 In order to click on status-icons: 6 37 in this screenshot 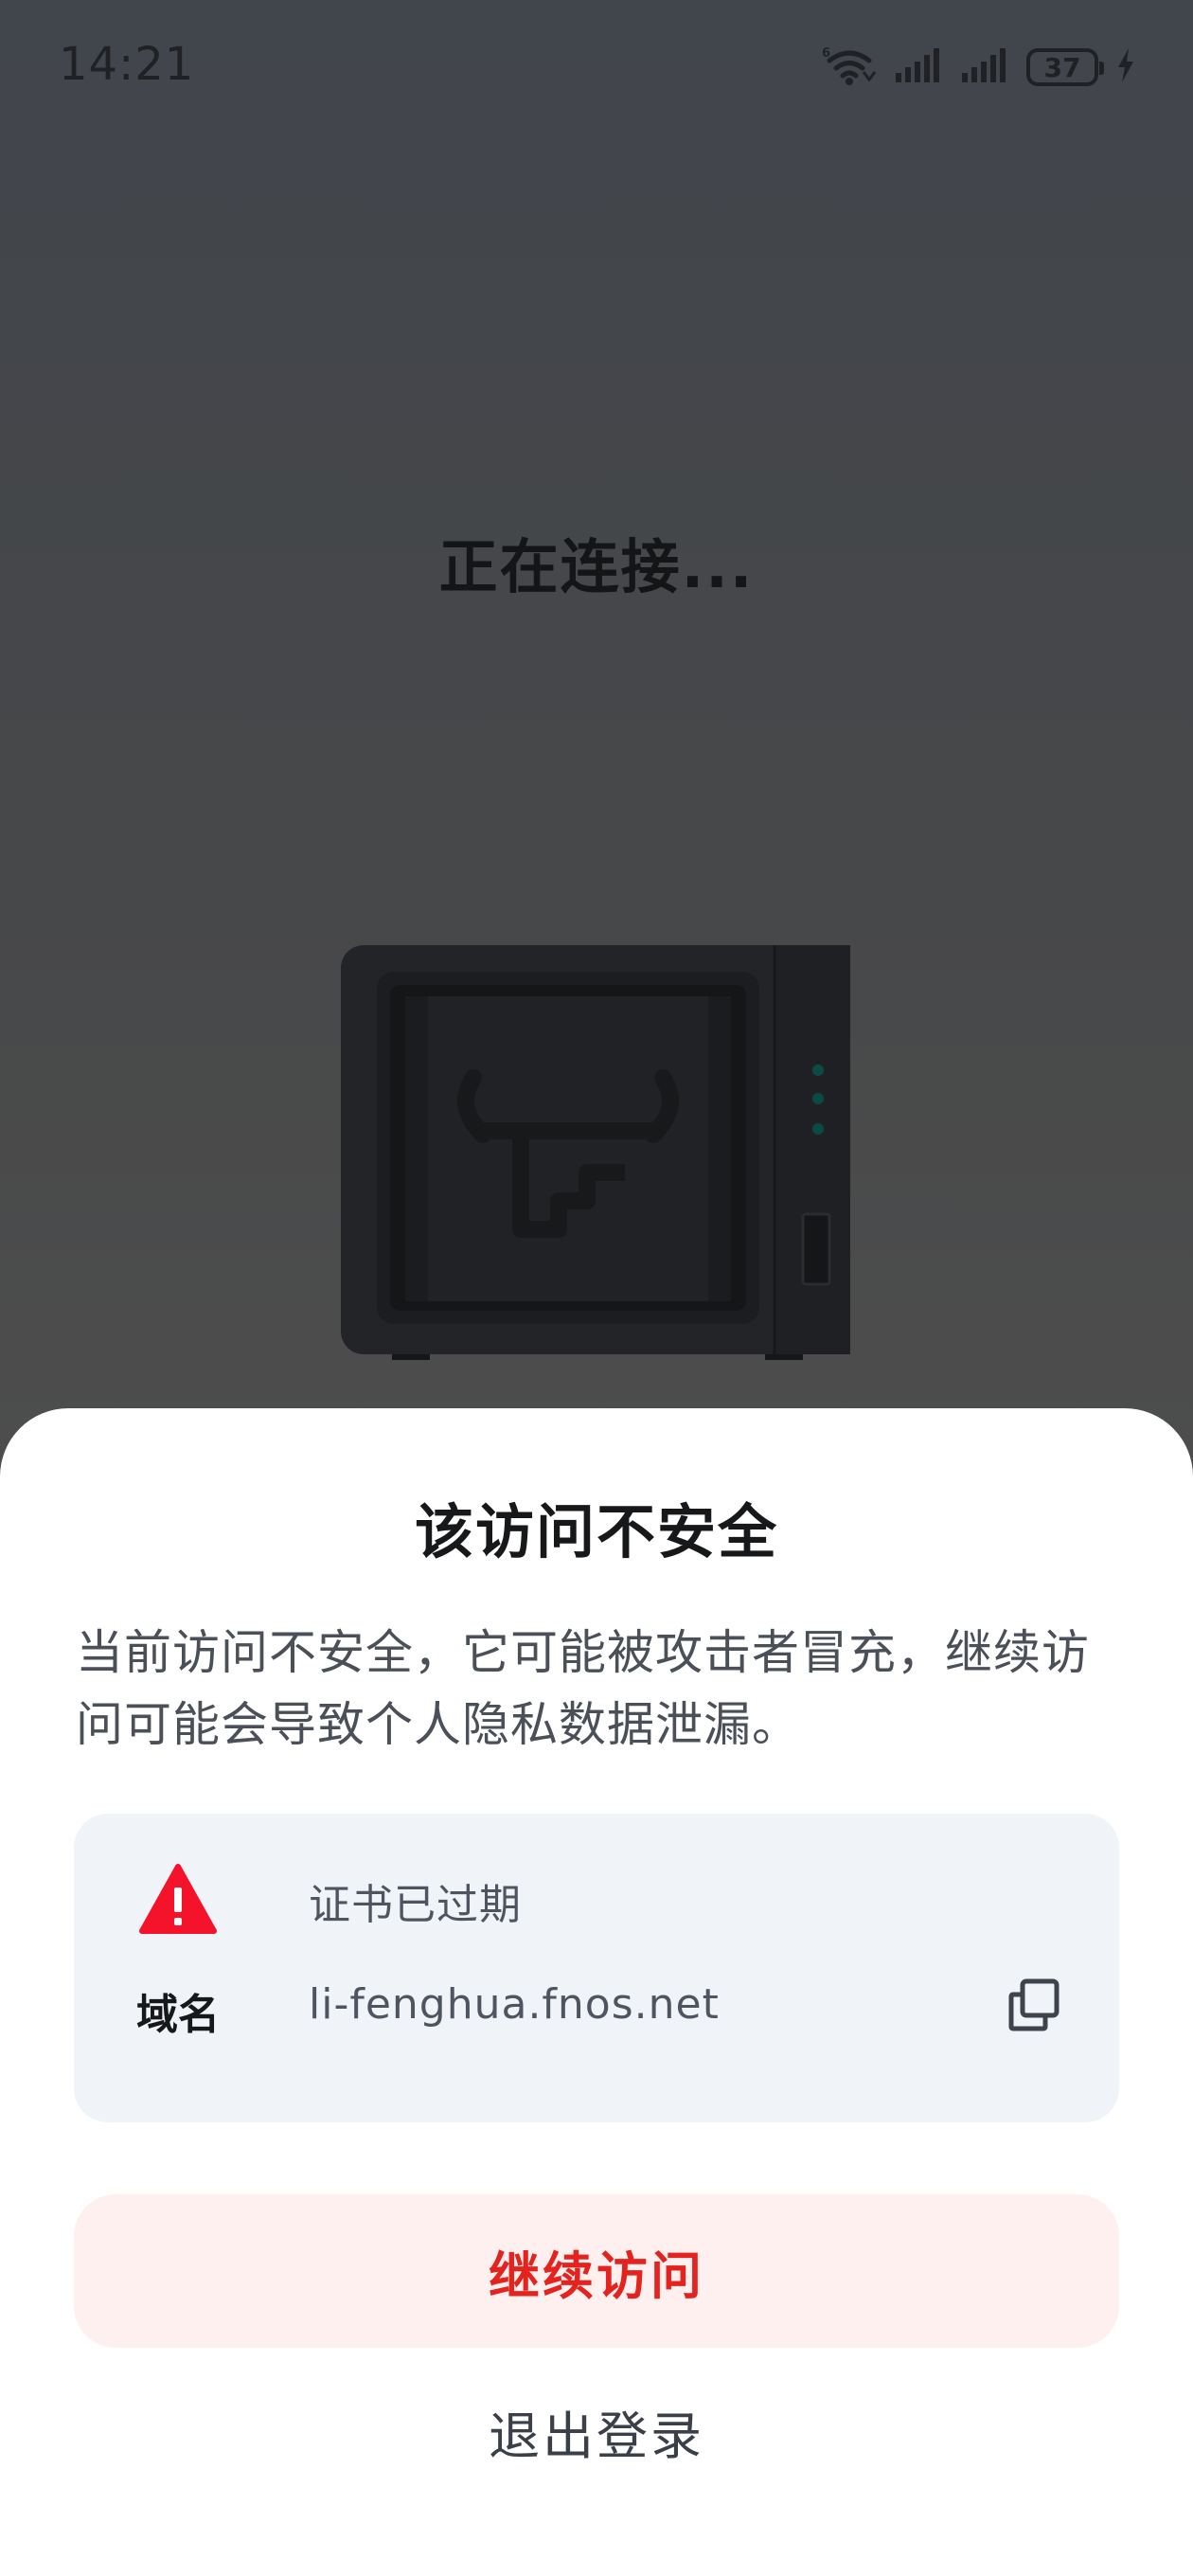, I will do `click(979, 67)`.